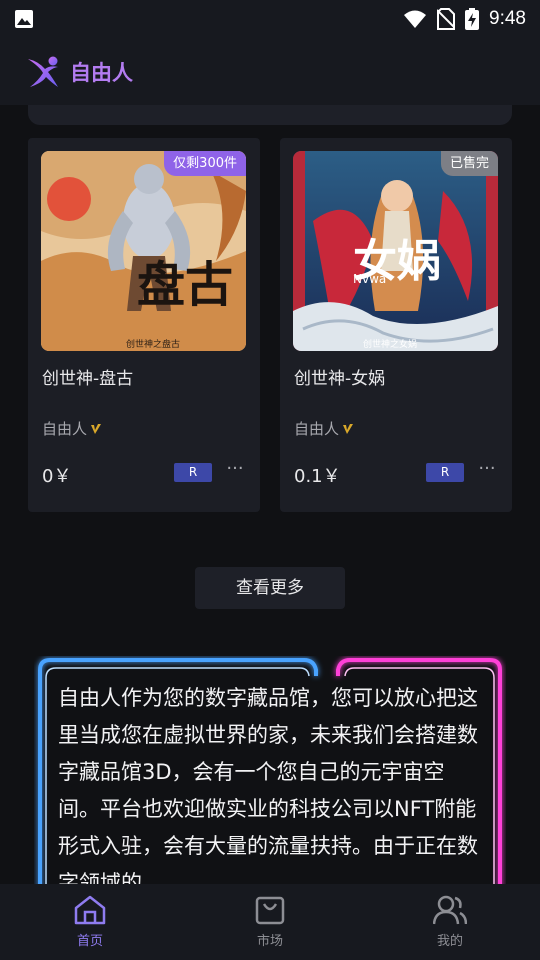 The image size is (540, 960). Describe the element at coordinates (449, 941) in the screenshot. I see `nav-profile-label: 我的` at that location.